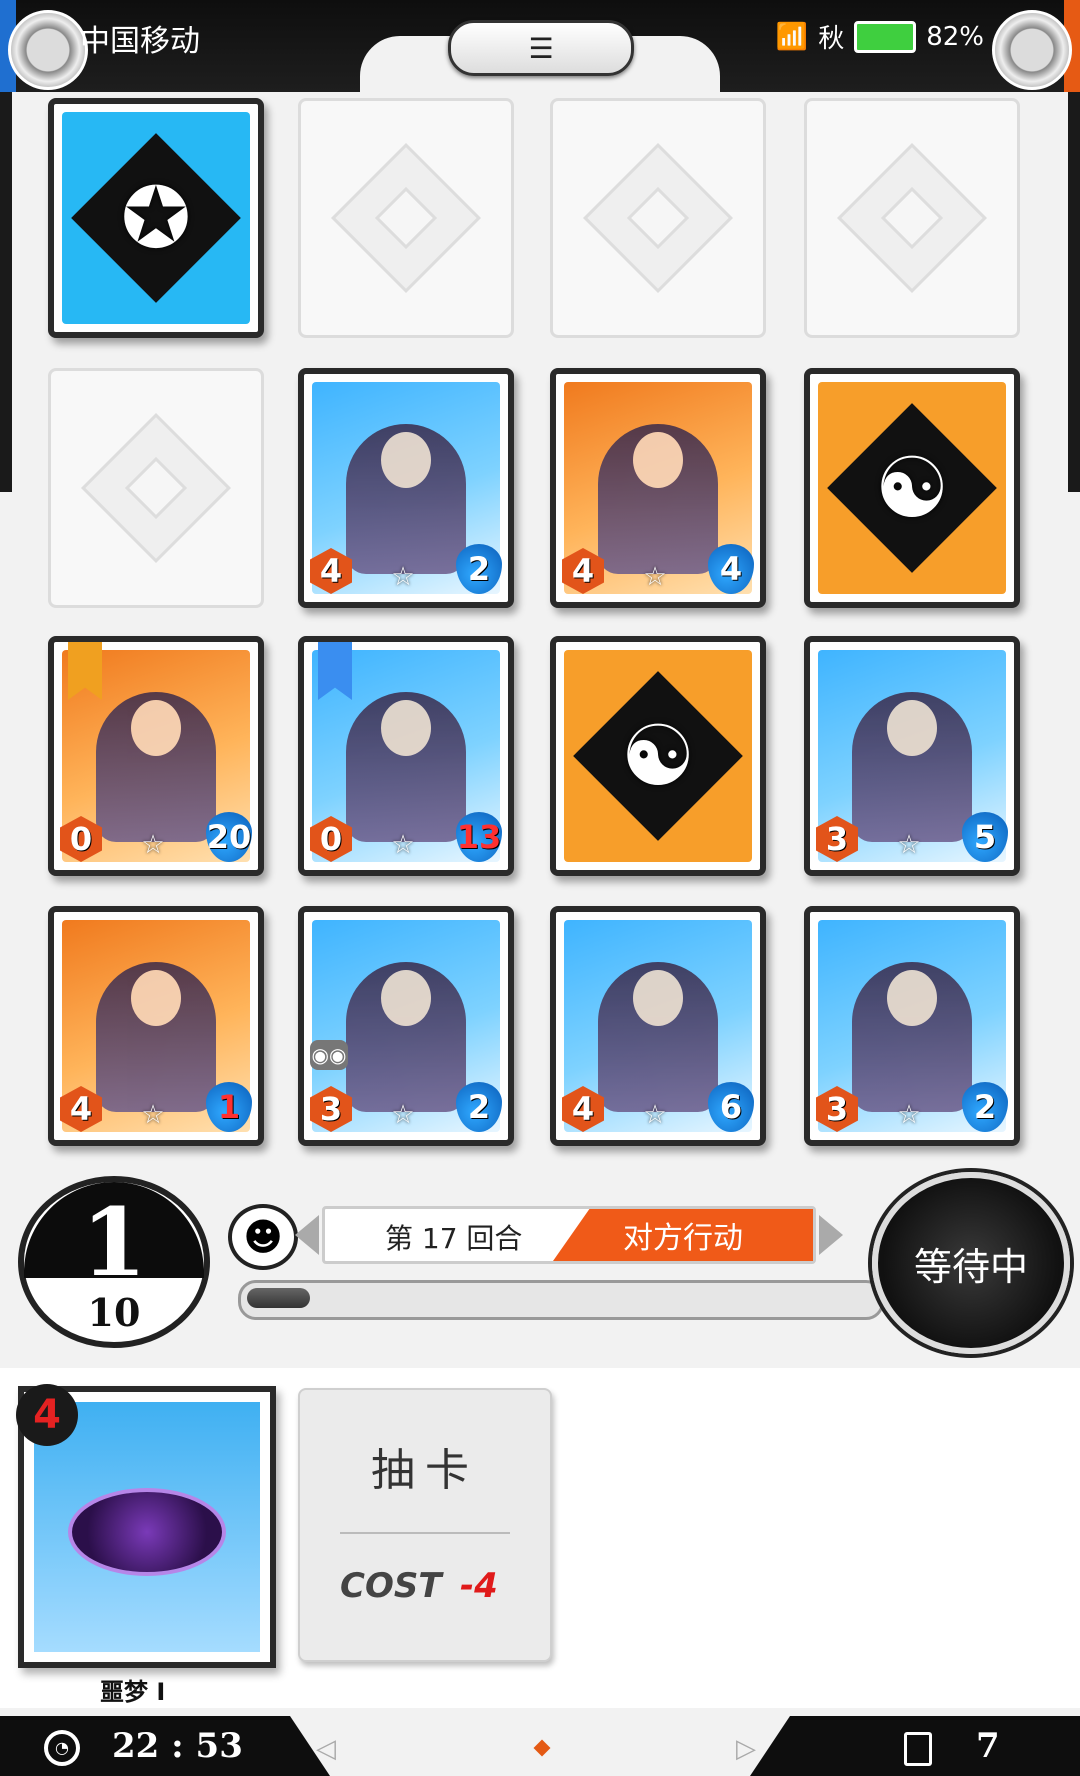  What do you see at coordinates (278, 1298) in the screenshot?
I see `turn-timer-fill` at bounding box center [278, 1298].